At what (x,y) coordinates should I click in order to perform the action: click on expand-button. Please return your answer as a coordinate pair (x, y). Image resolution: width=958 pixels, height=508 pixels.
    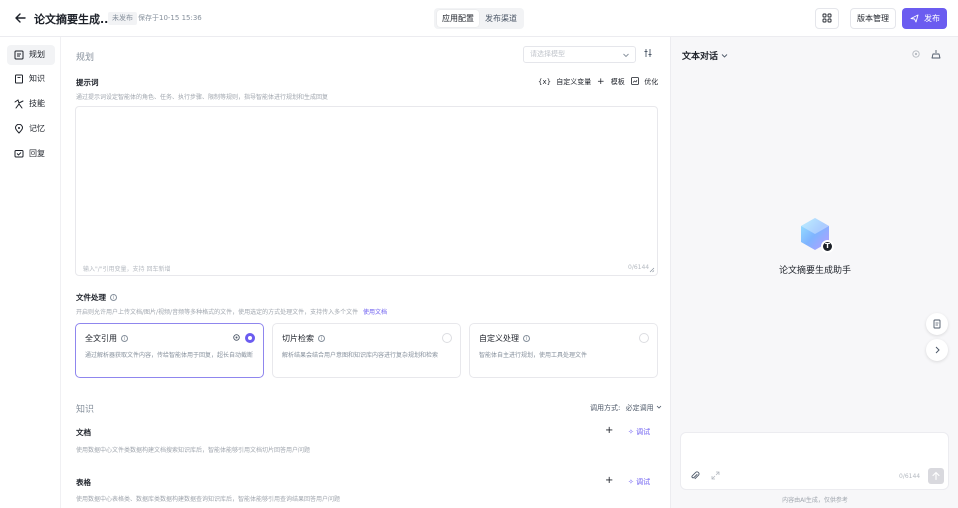
    Looking at the image, I should click on (937, 350).